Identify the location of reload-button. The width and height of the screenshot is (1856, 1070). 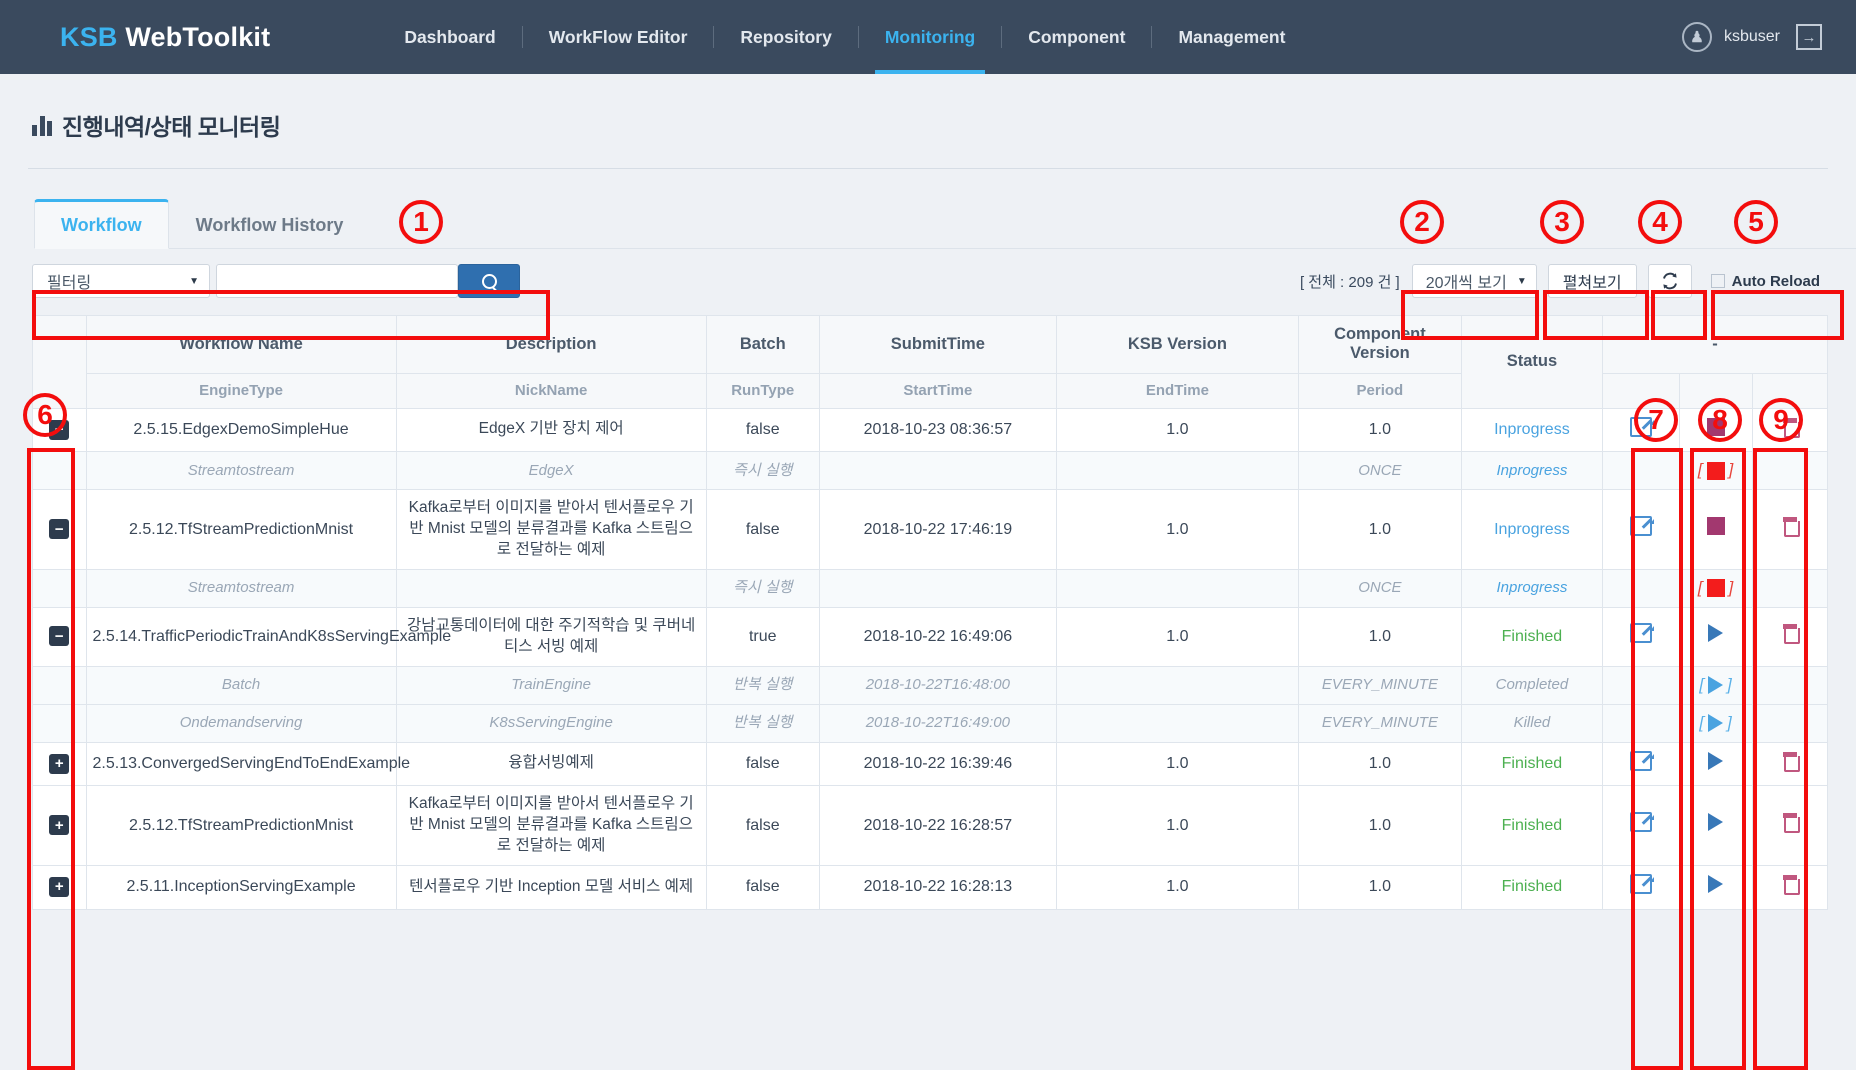
(1669, 281).